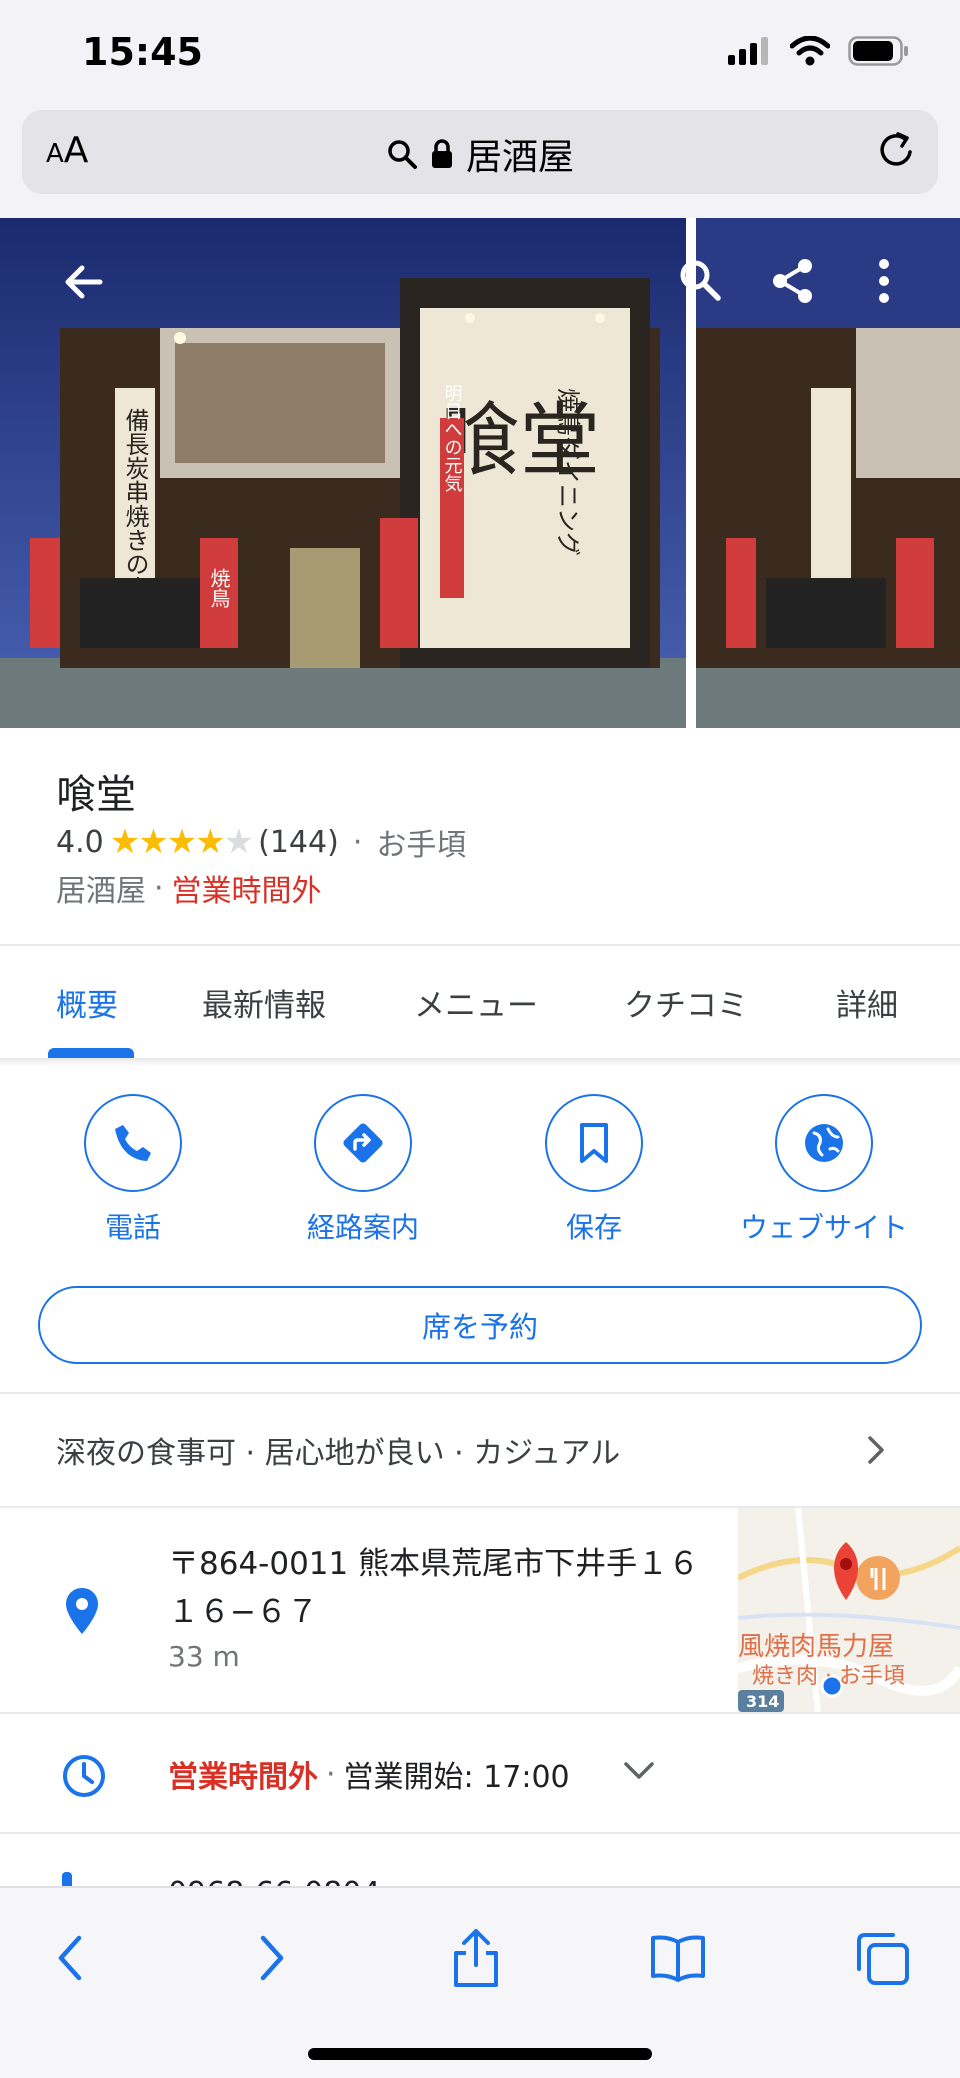 The width and height of the screenshot is (960, 2078). I want to click on tab-active-indicator, so click(91, 1053).